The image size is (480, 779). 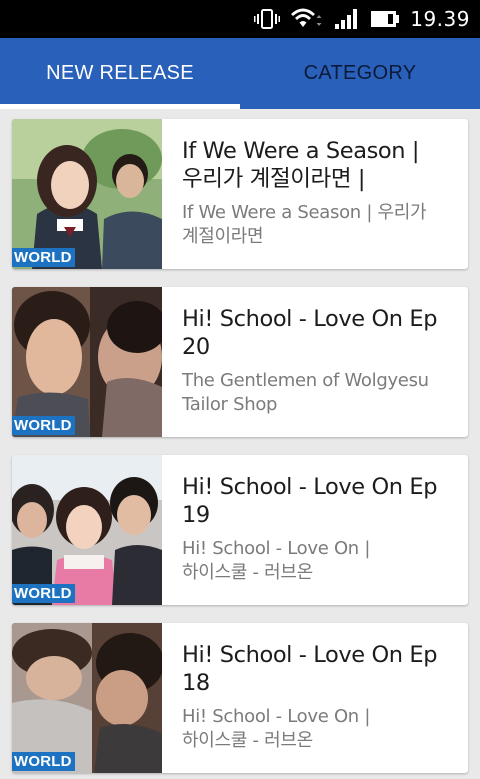 I want to click on battery-icon, so click(x=385, y=19).